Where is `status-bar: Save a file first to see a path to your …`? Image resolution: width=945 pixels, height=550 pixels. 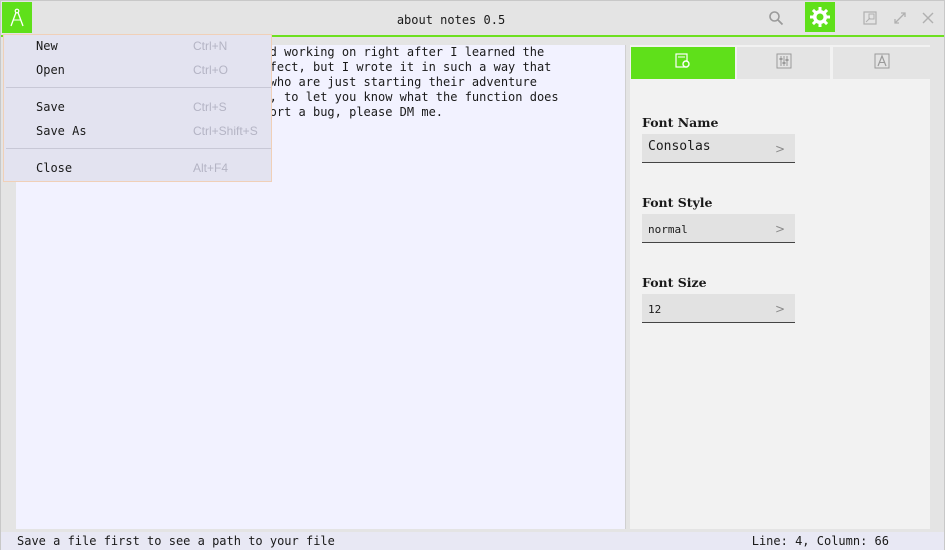
status-bar: Save a file first to see a path to your … is located at coordinates (472, 541).